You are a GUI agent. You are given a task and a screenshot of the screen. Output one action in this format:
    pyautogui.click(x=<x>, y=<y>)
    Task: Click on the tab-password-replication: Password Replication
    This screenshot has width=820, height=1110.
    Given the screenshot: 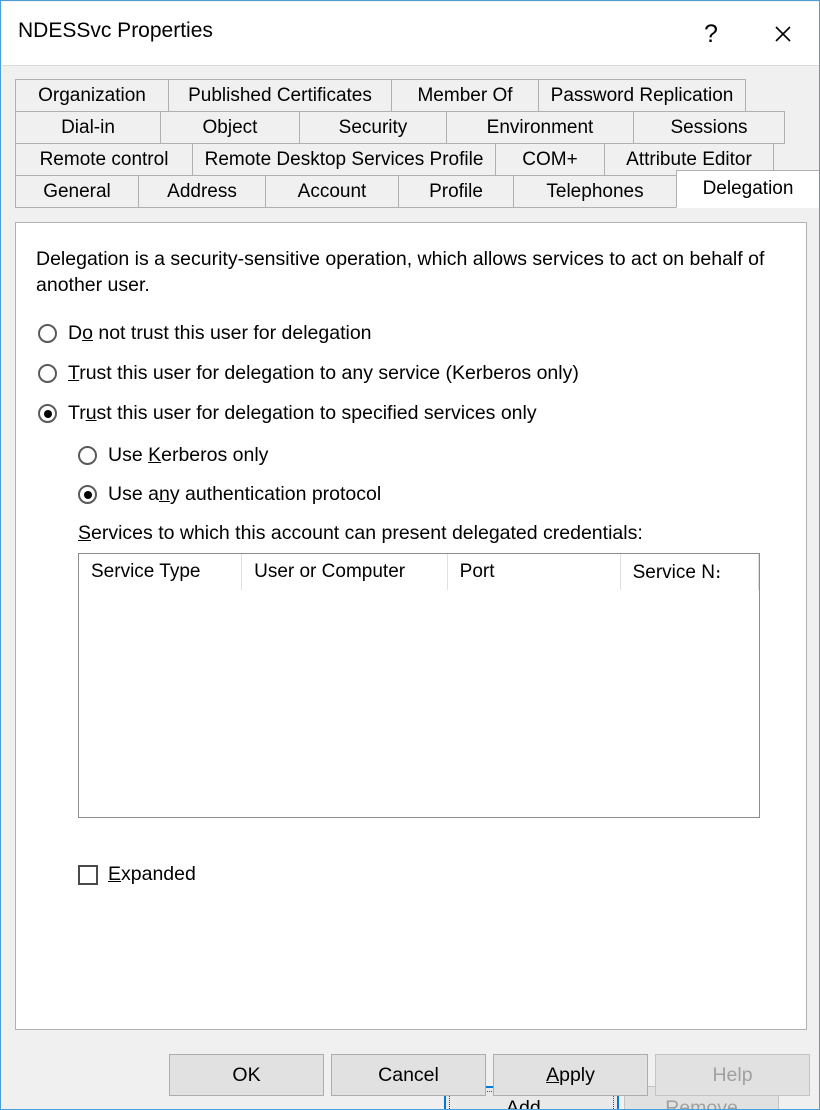 What is the action you would take?
    pyautogui.click(x=642, y=95)
    